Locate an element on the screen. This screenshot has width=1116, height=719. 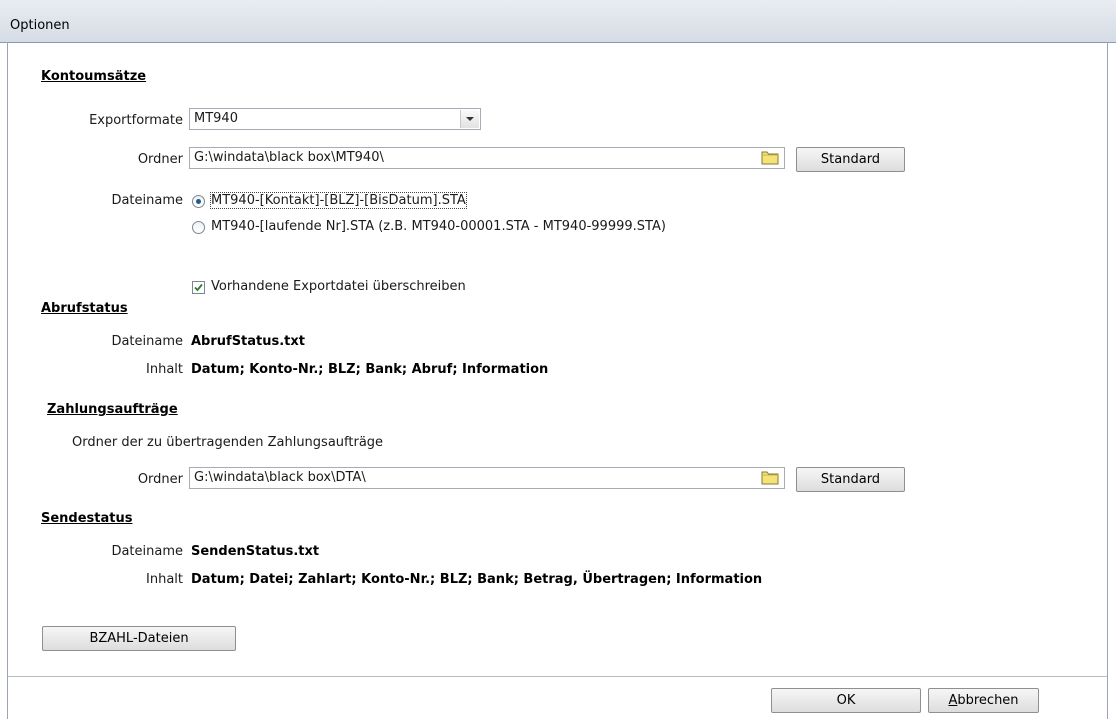
overwrite-checkbox is located at coordinates (198, 287).